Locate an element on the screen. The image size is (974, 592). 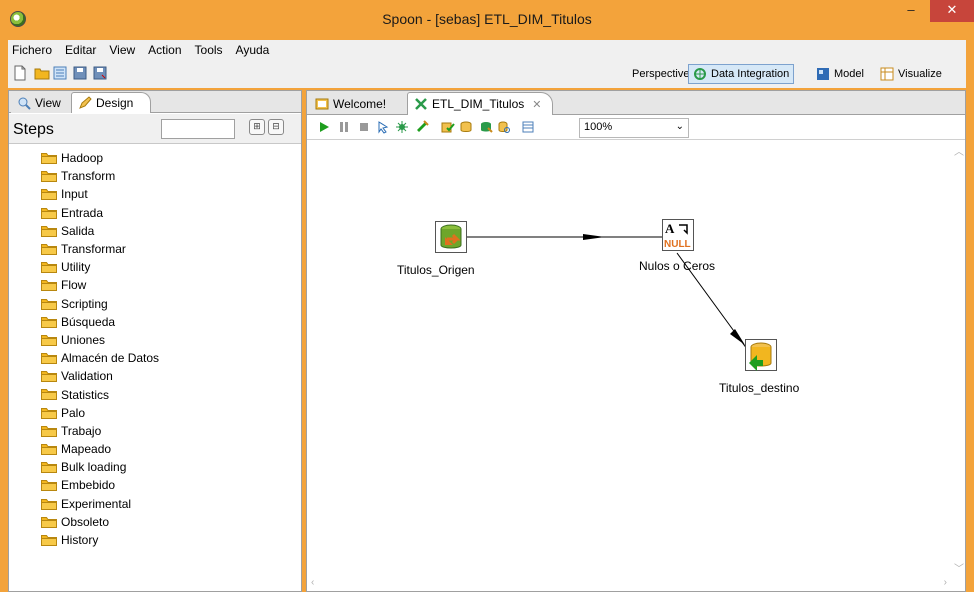
preview-icon is located at coordinates (384, 127).